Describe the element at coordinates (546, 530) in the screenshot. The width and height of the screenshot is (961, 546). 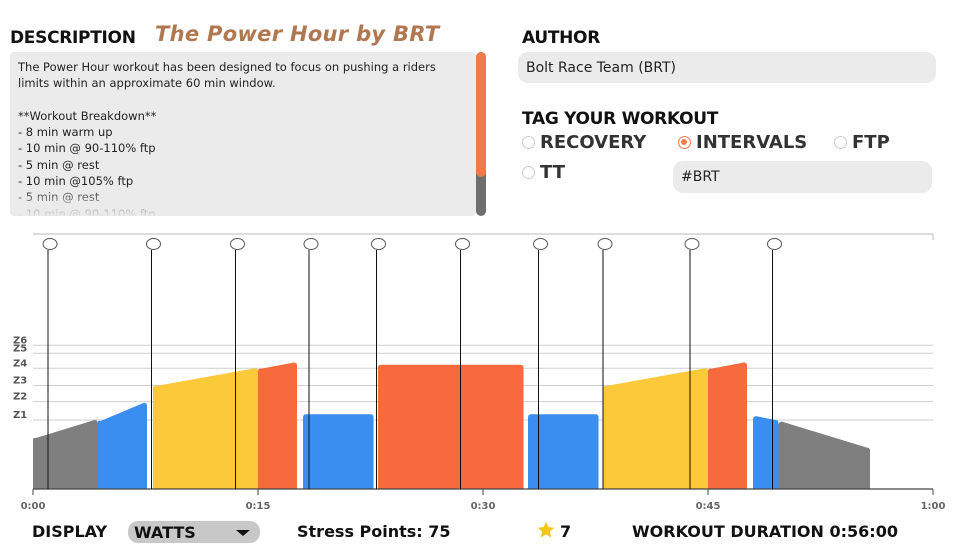
I see `star-icon` at that location.